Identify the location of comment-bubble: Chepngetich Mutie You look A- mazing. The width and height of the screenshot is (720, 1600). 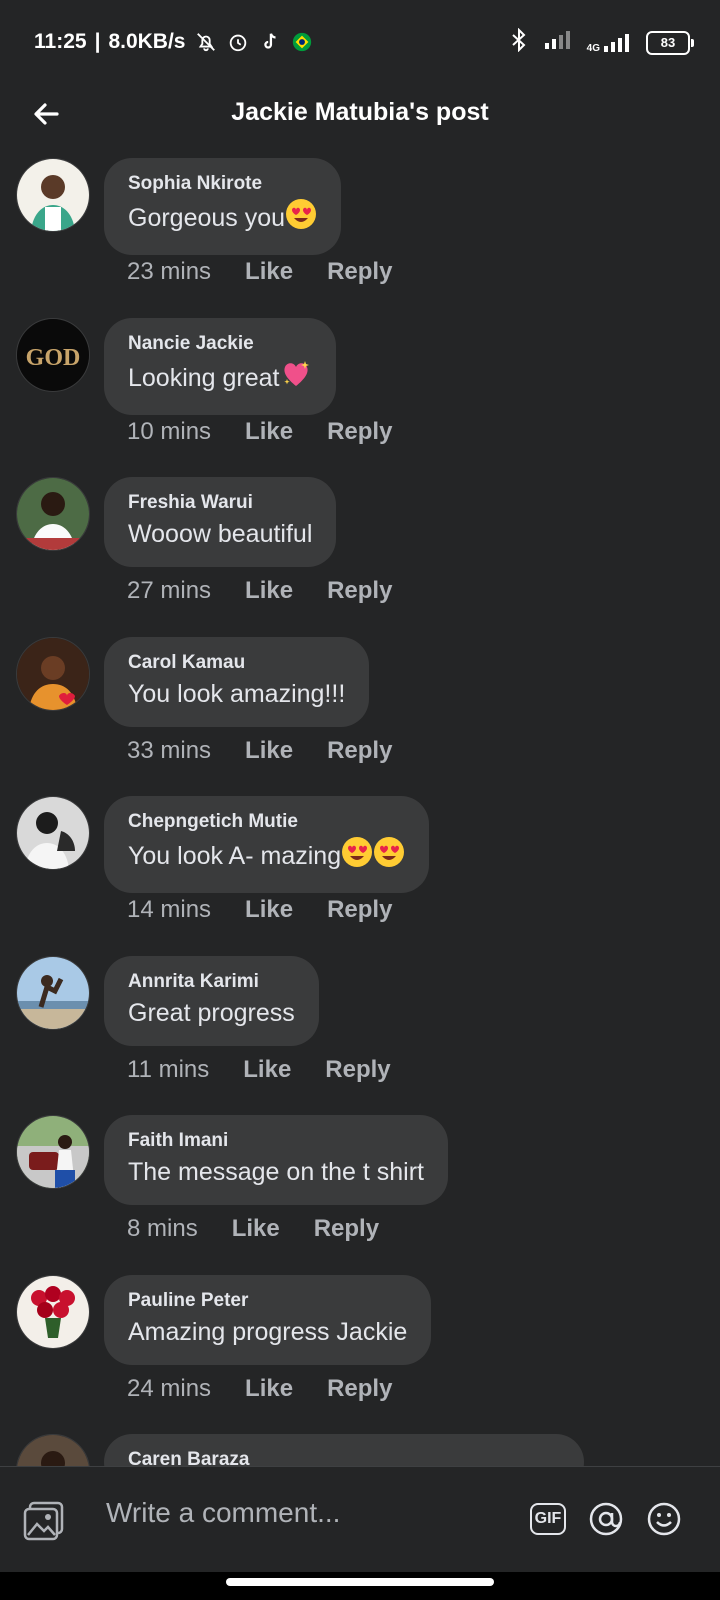
(267, 844).